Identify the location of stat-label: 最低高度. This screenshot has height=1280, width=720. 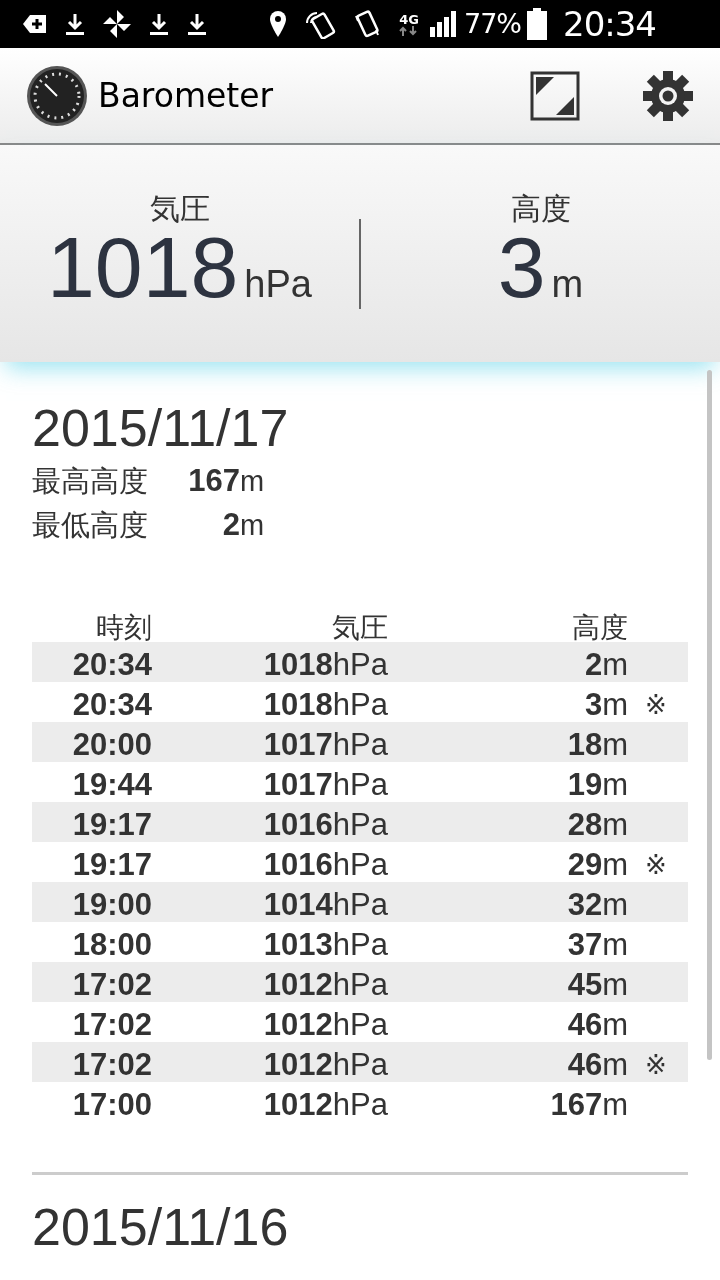
(90, 525).